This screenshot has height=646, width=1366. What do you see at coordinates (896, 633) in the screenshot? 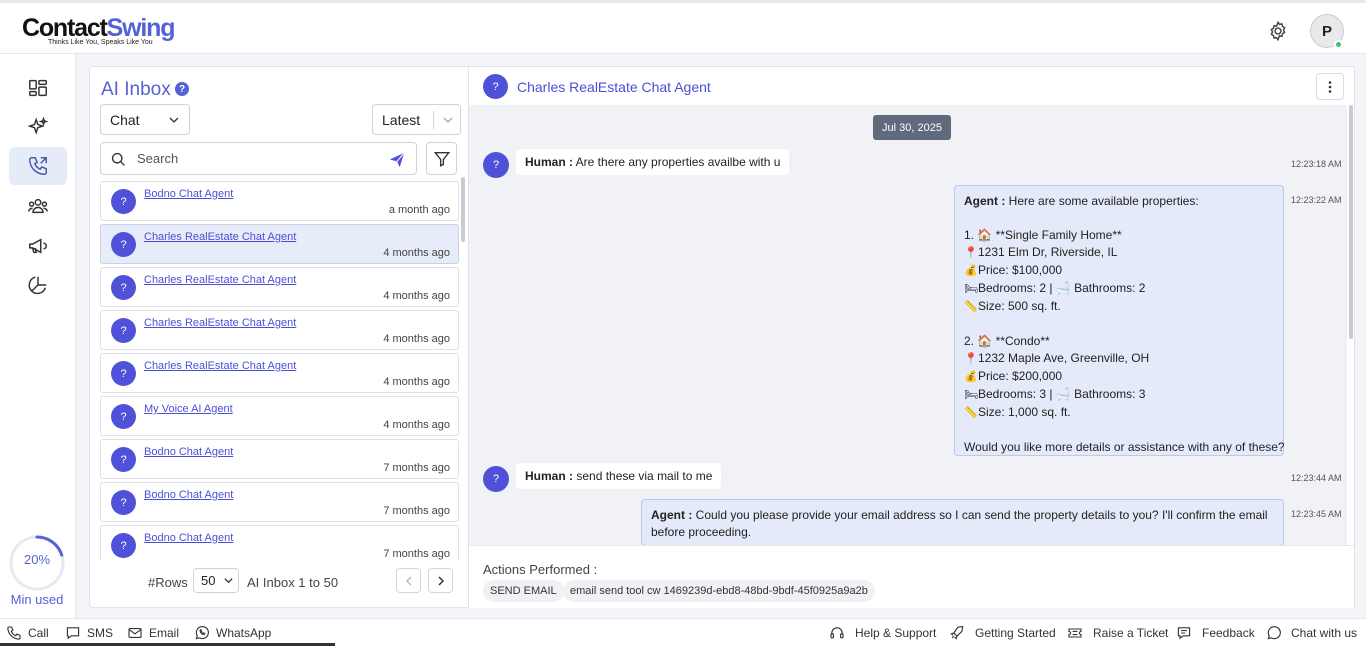
I see `footer-help-label: Help & Support` at bounding box center [896, 633].